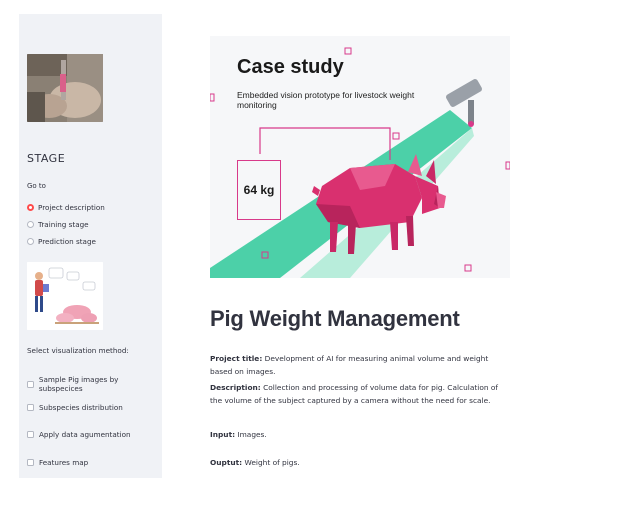  I want to click on pig-photo, so click(65, 88).